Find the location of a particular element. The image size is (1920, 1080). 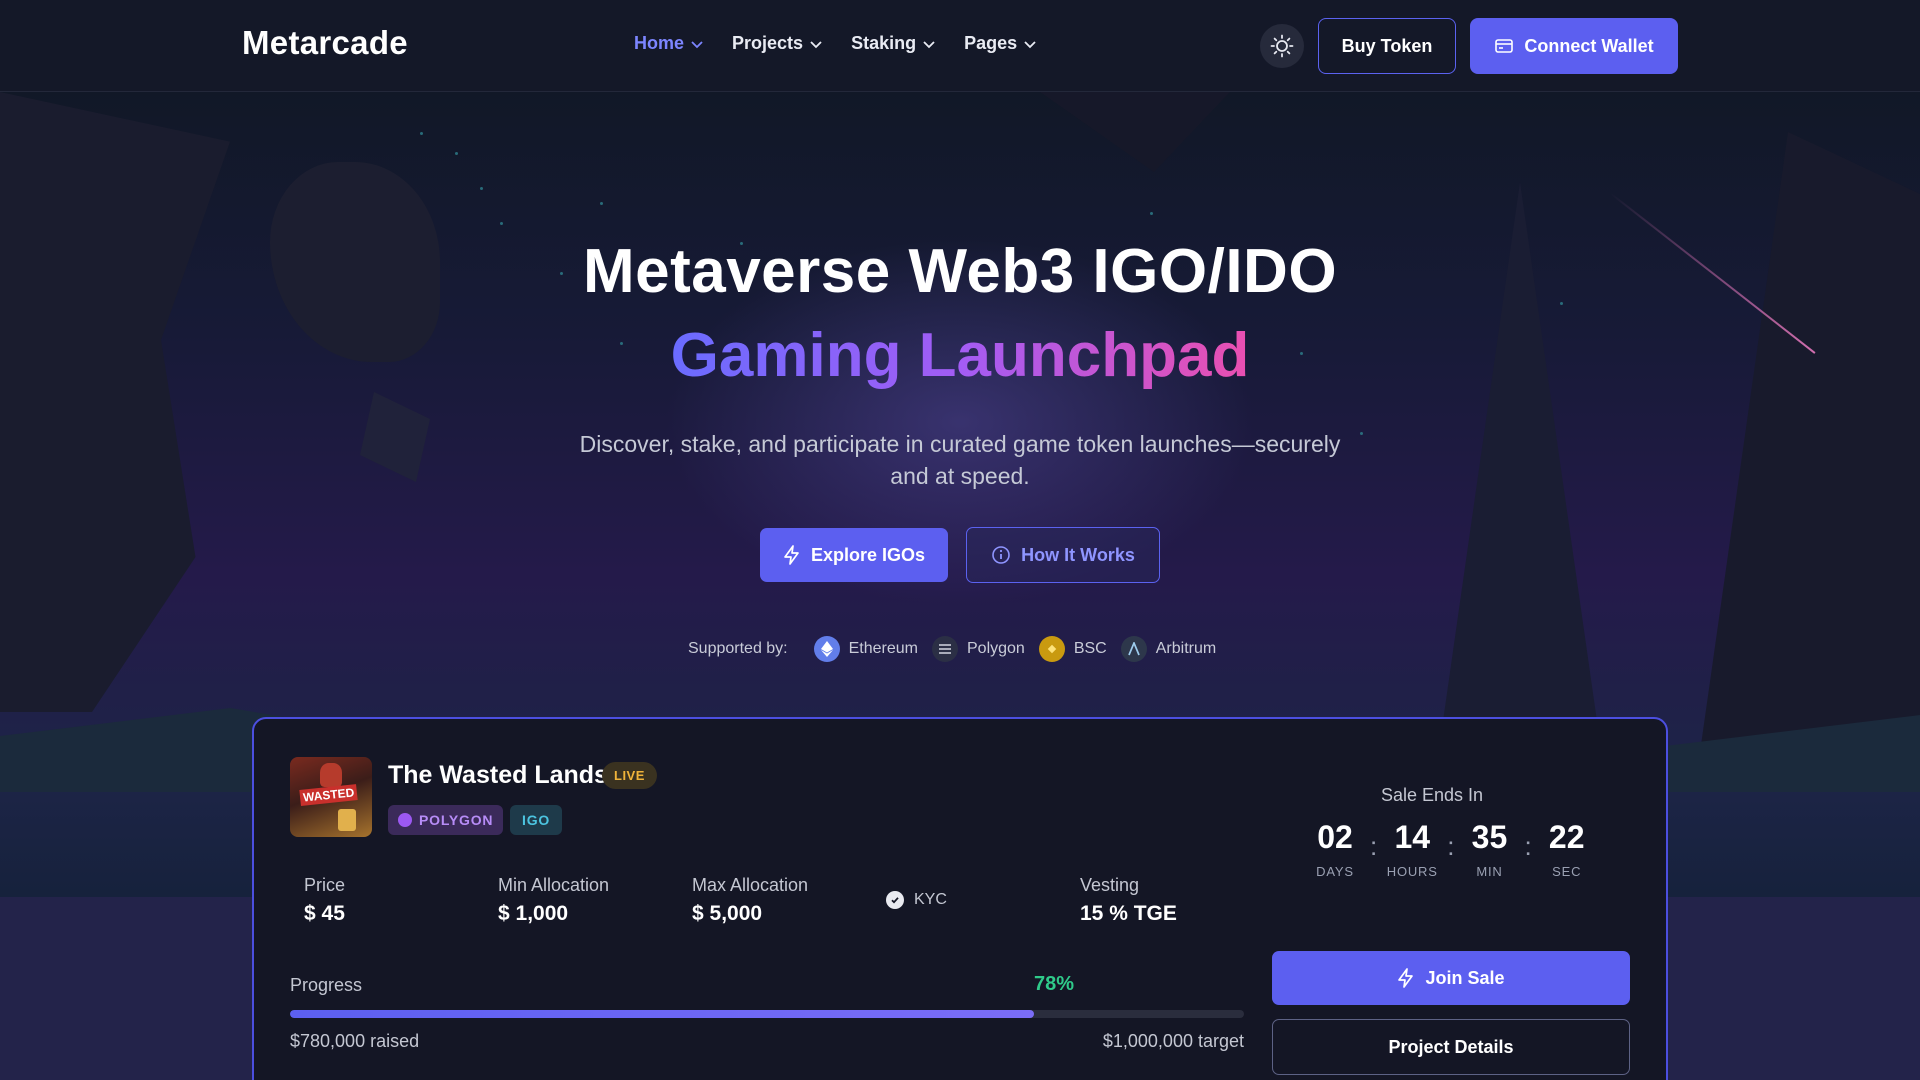

countdown-minutes: 35 MIN is located at coordinates (1489, 849).